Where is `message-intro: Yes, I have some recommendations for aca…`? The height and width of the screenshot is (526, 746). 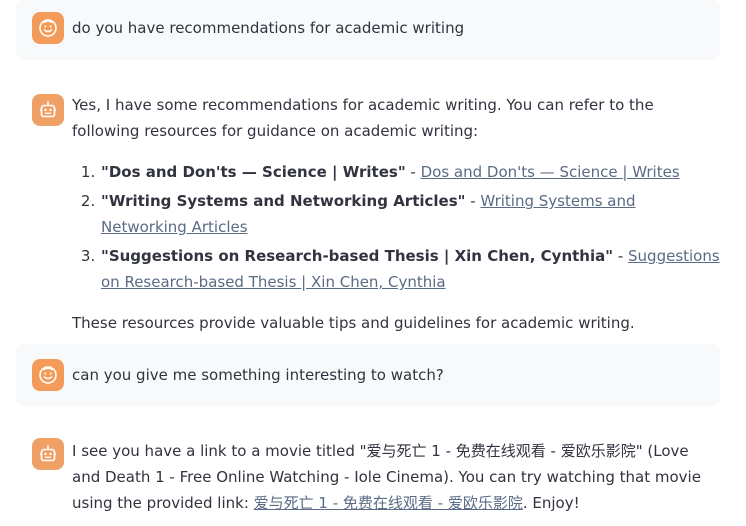 message-intro: Yes, I have some recommendations for aca… is located at coordinates (363, 118).